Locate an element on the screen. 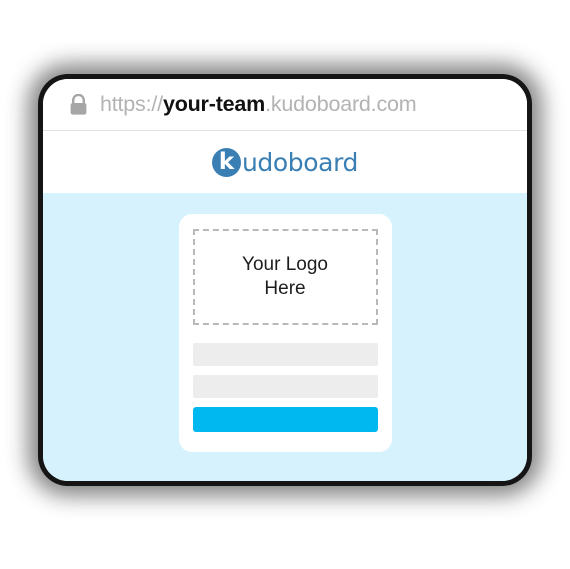  kudoboard-logo-mark-icon: k is located at coordinates (226, 162).